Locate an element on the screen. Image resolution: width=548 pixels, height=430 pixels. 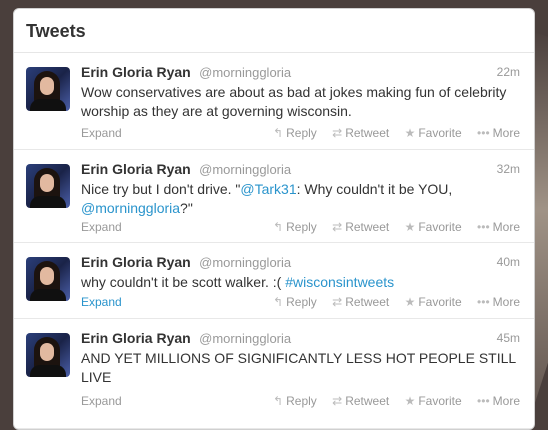
tweet-timestamp: 32m is located at coordinates (508, 169).